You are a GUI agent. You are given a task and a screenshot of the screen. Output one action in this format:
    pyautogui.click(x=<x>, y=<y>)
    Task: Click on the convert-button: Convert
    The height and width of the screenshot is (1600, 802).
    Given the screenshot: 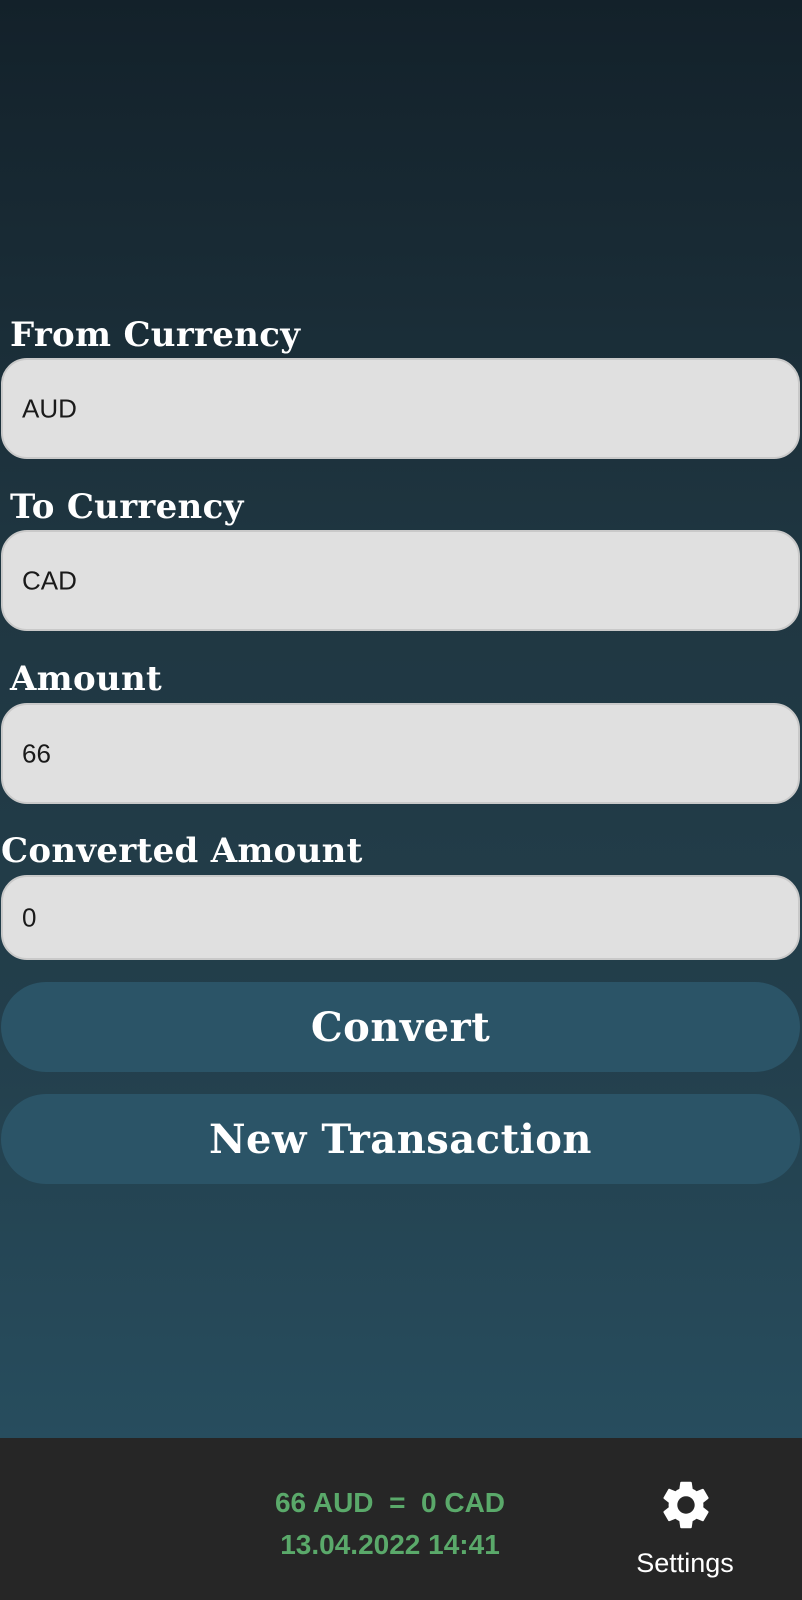 What is the action you would take?
    pyautogui.click(x=400, y=1027)
    